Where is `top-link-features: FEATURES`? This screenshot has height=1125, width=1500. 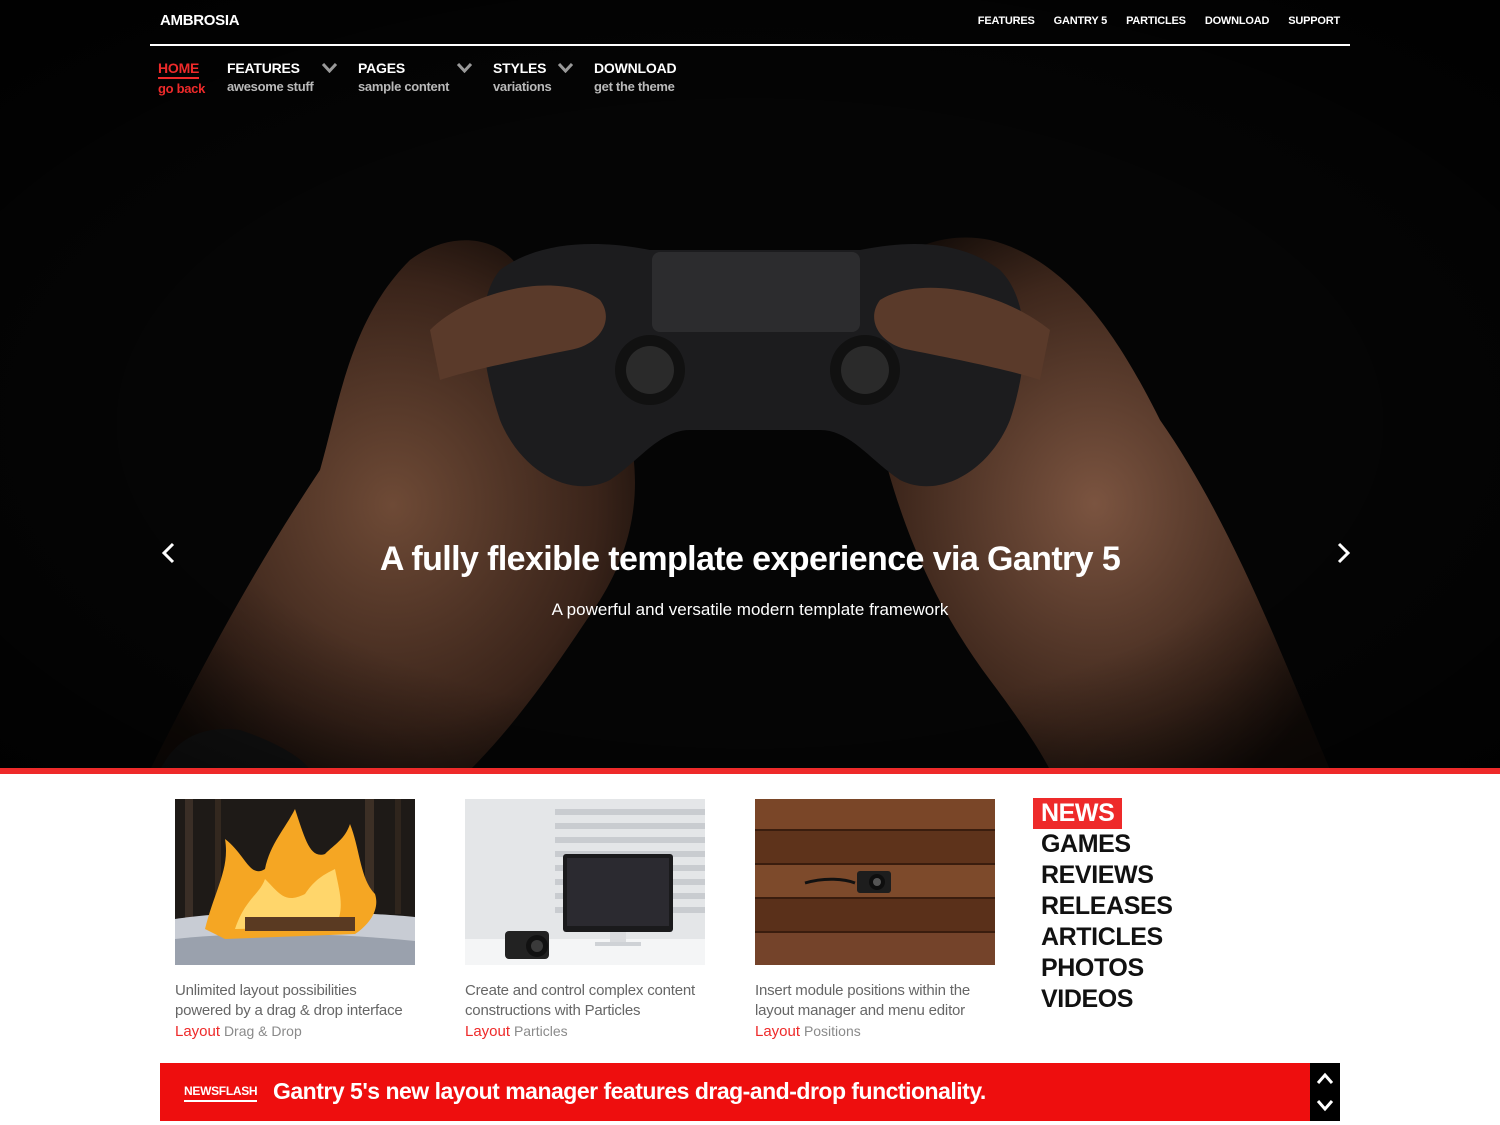 top-link-features: FEATURES is located at coordinates (1006, 21).